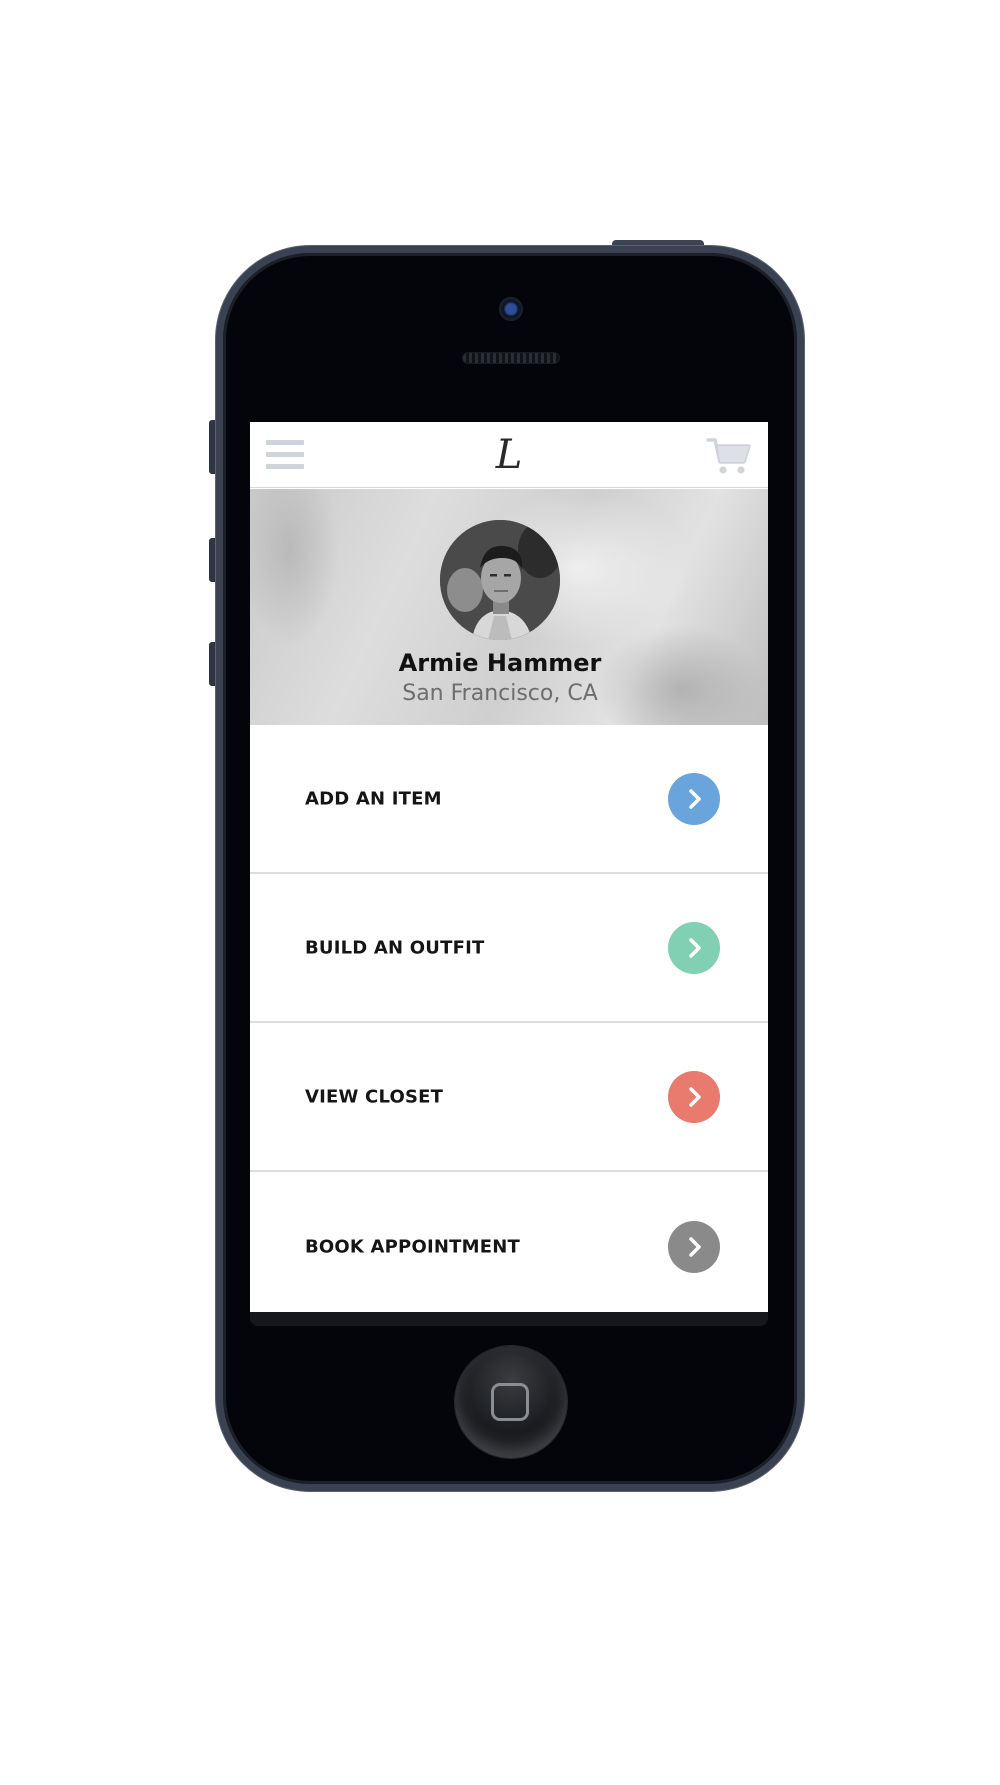 The image size is (1000, 1785). Describe the element at coordinates (511, 309) in the screenshot. I see `front-camera` at that location.